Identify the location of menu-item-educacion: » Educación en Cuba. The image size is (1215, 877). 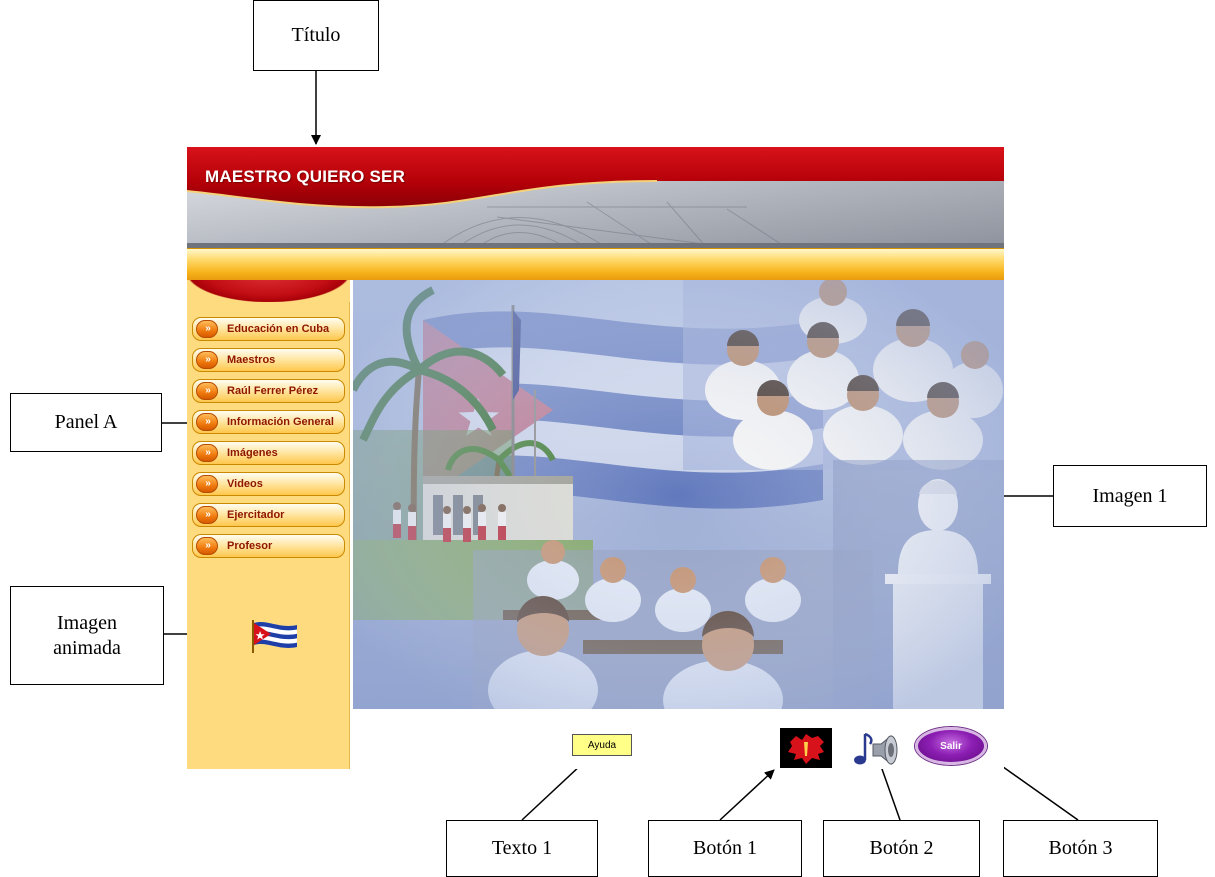
(268, 328).